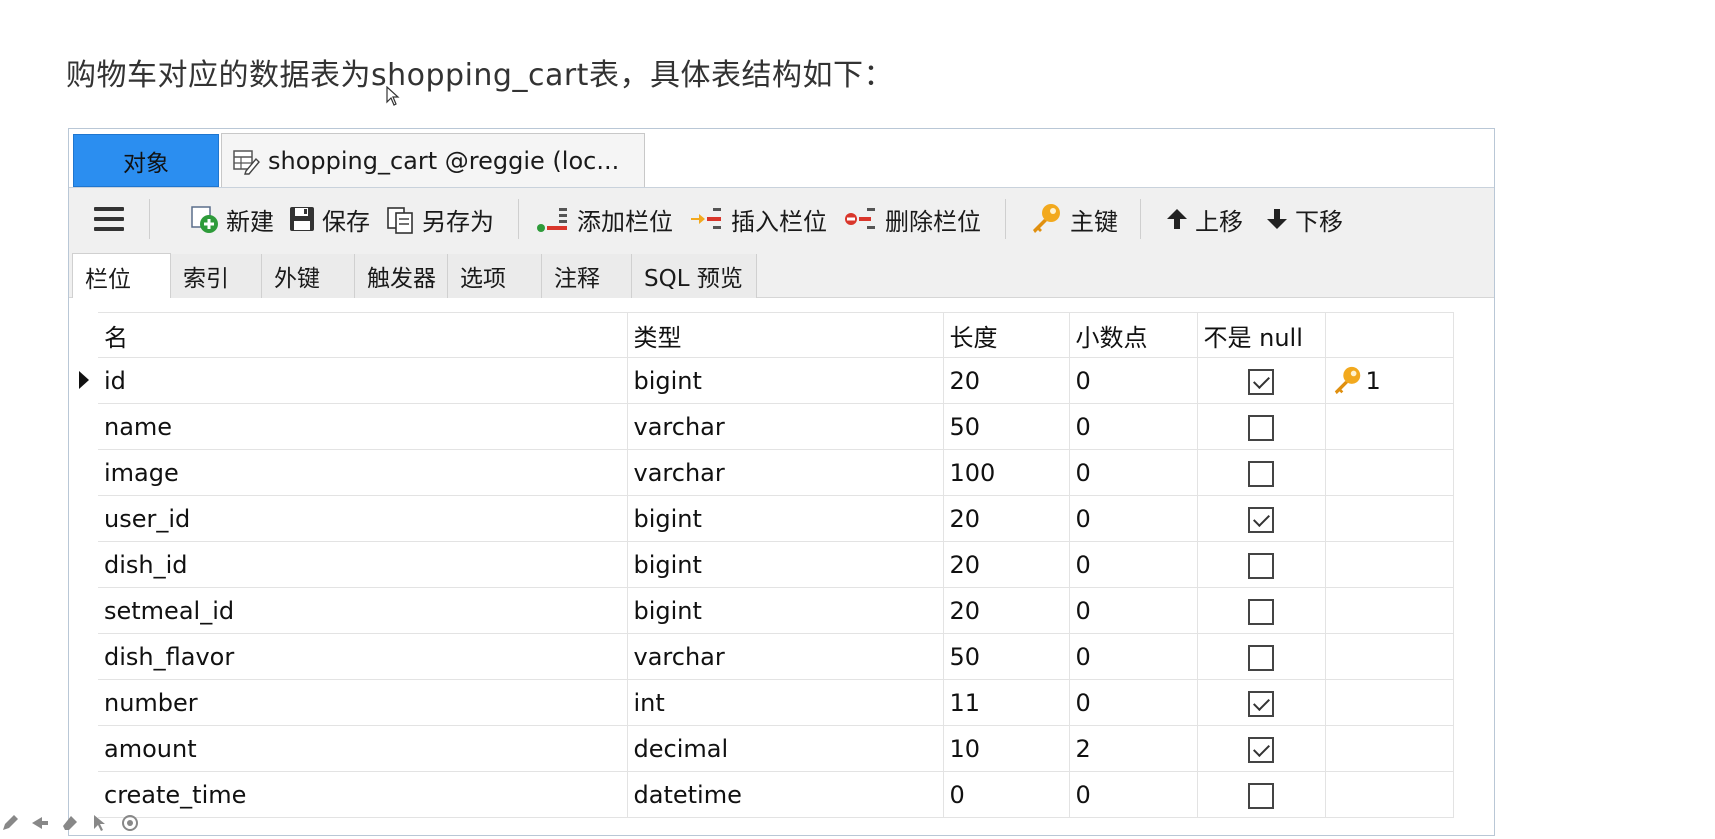  Describe the element at coordinates (363, 702) in the screenshot. I see `field-name-cell: number` at that location.